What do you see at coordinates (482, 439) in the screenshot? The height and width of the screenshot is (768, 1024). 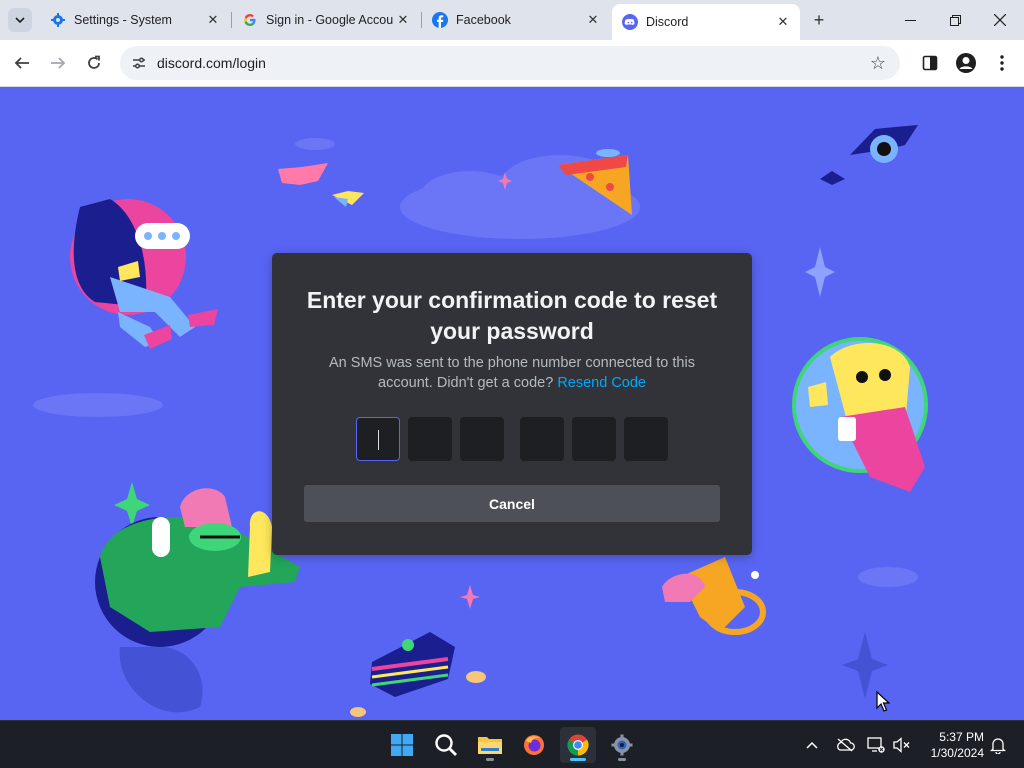 I see `code-digit-3-input` at bounding box center [482, 439].